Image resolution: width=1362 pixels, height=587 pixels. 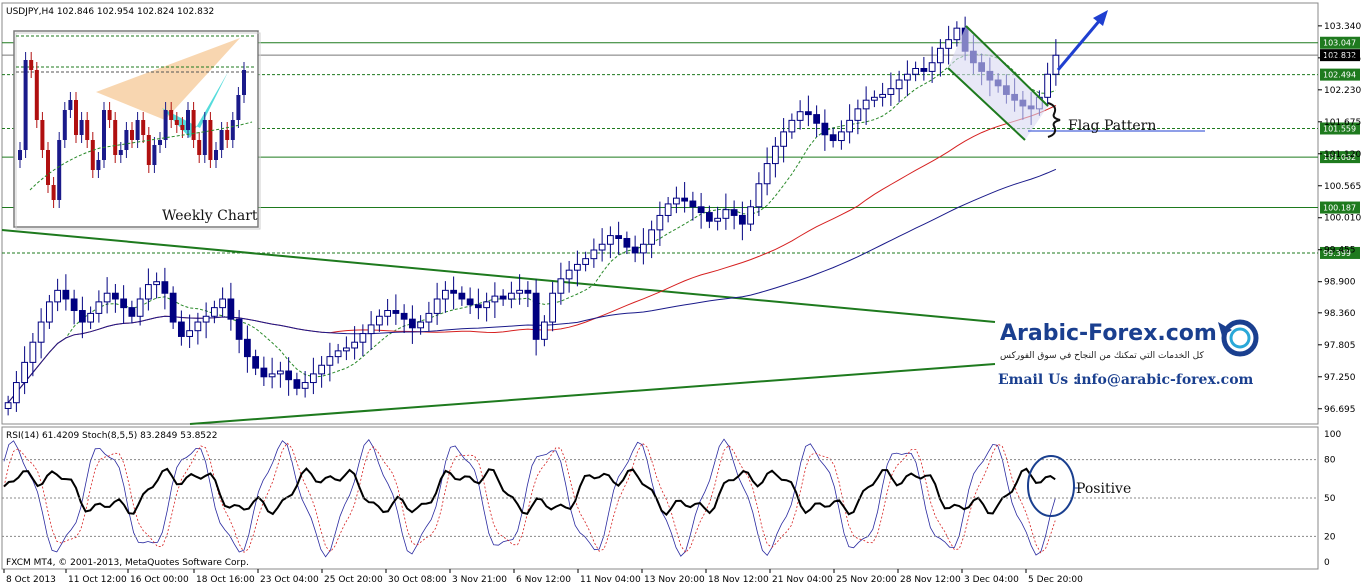 What do you see at coordinates (1103, 489) in the screenshot?
I see `positive-label: Positive` at bounding box center [1103, 489].